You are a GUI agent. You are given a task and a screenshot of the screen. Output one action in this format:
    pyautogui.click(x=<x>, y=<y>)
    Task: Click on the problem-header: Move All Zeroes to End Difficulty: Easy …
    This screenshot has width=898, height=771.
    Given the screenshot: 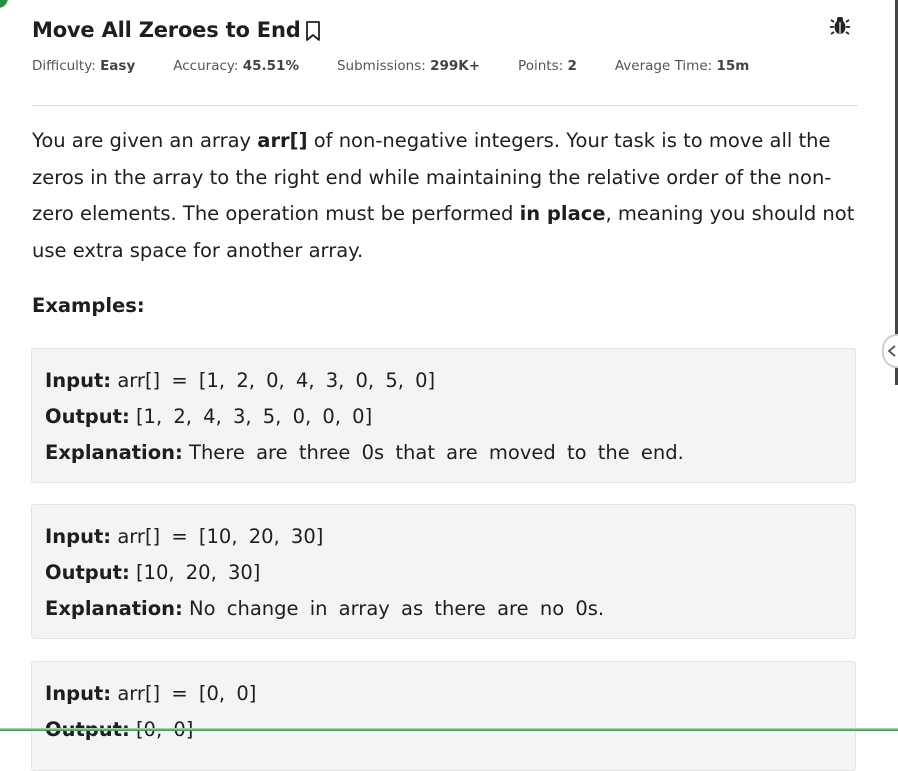 What is the action you would take?
    pyautogui.click(x=445, y=44)
    